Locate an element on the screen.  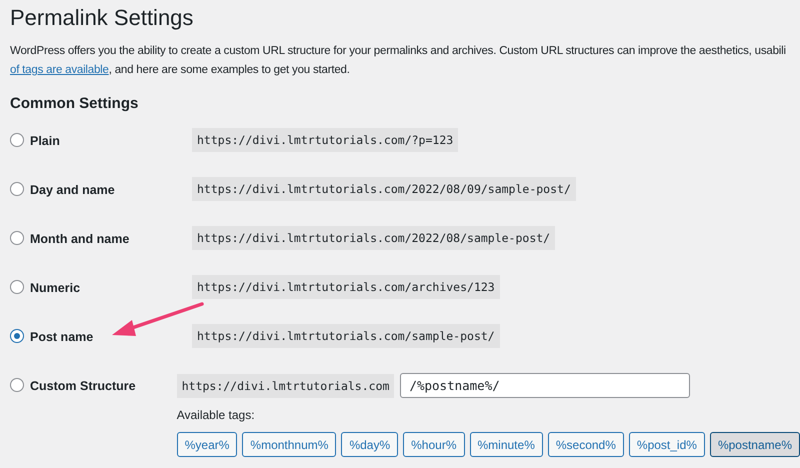
tag-button: %hour% is located at coordinates (433, 444).